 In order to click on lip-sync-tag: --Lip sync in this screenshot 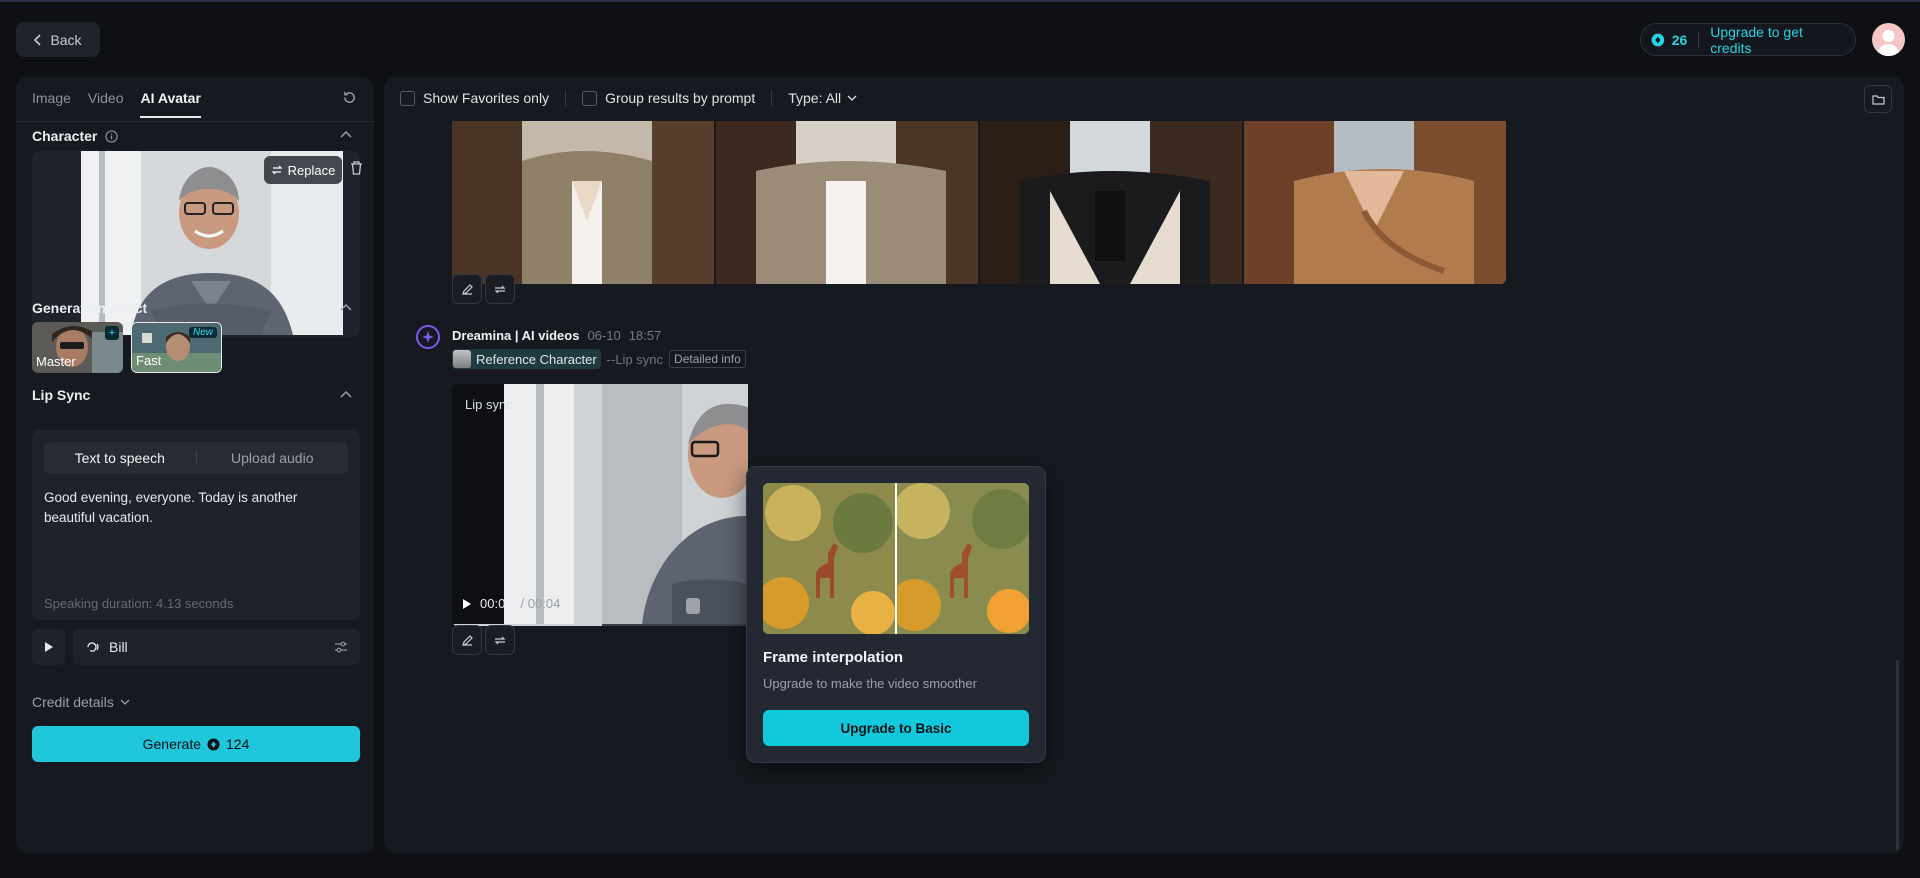, I will do `click(635, 359)`.